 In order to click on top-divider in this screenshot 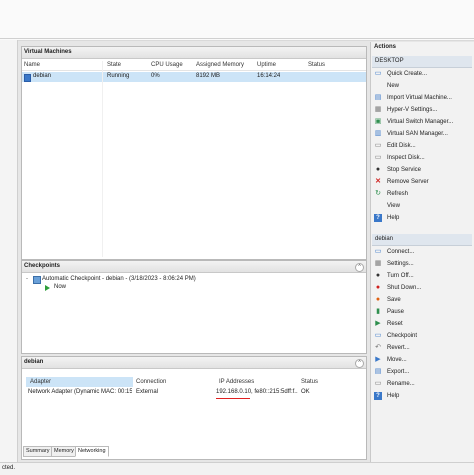, I will do `click(237, 38)`.